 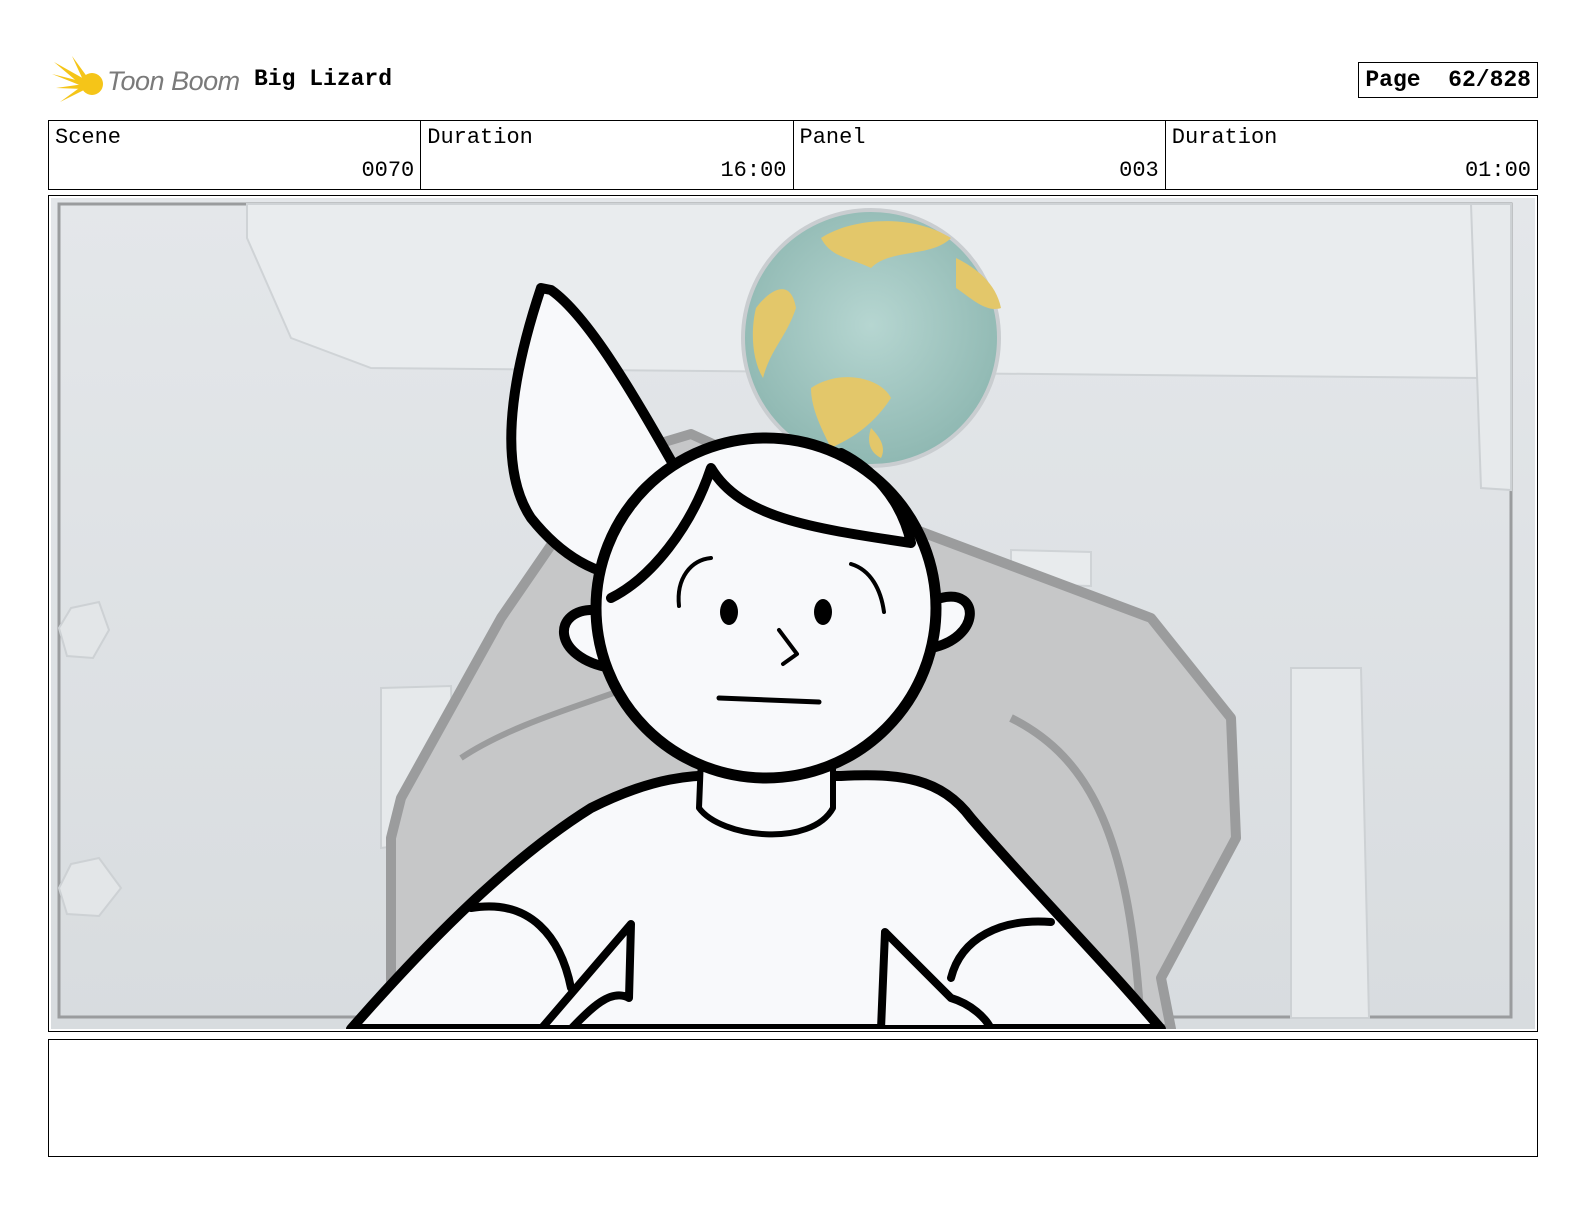 I want to click on toon-boom-logo: Toon Boom, so click(x=147, y=81).